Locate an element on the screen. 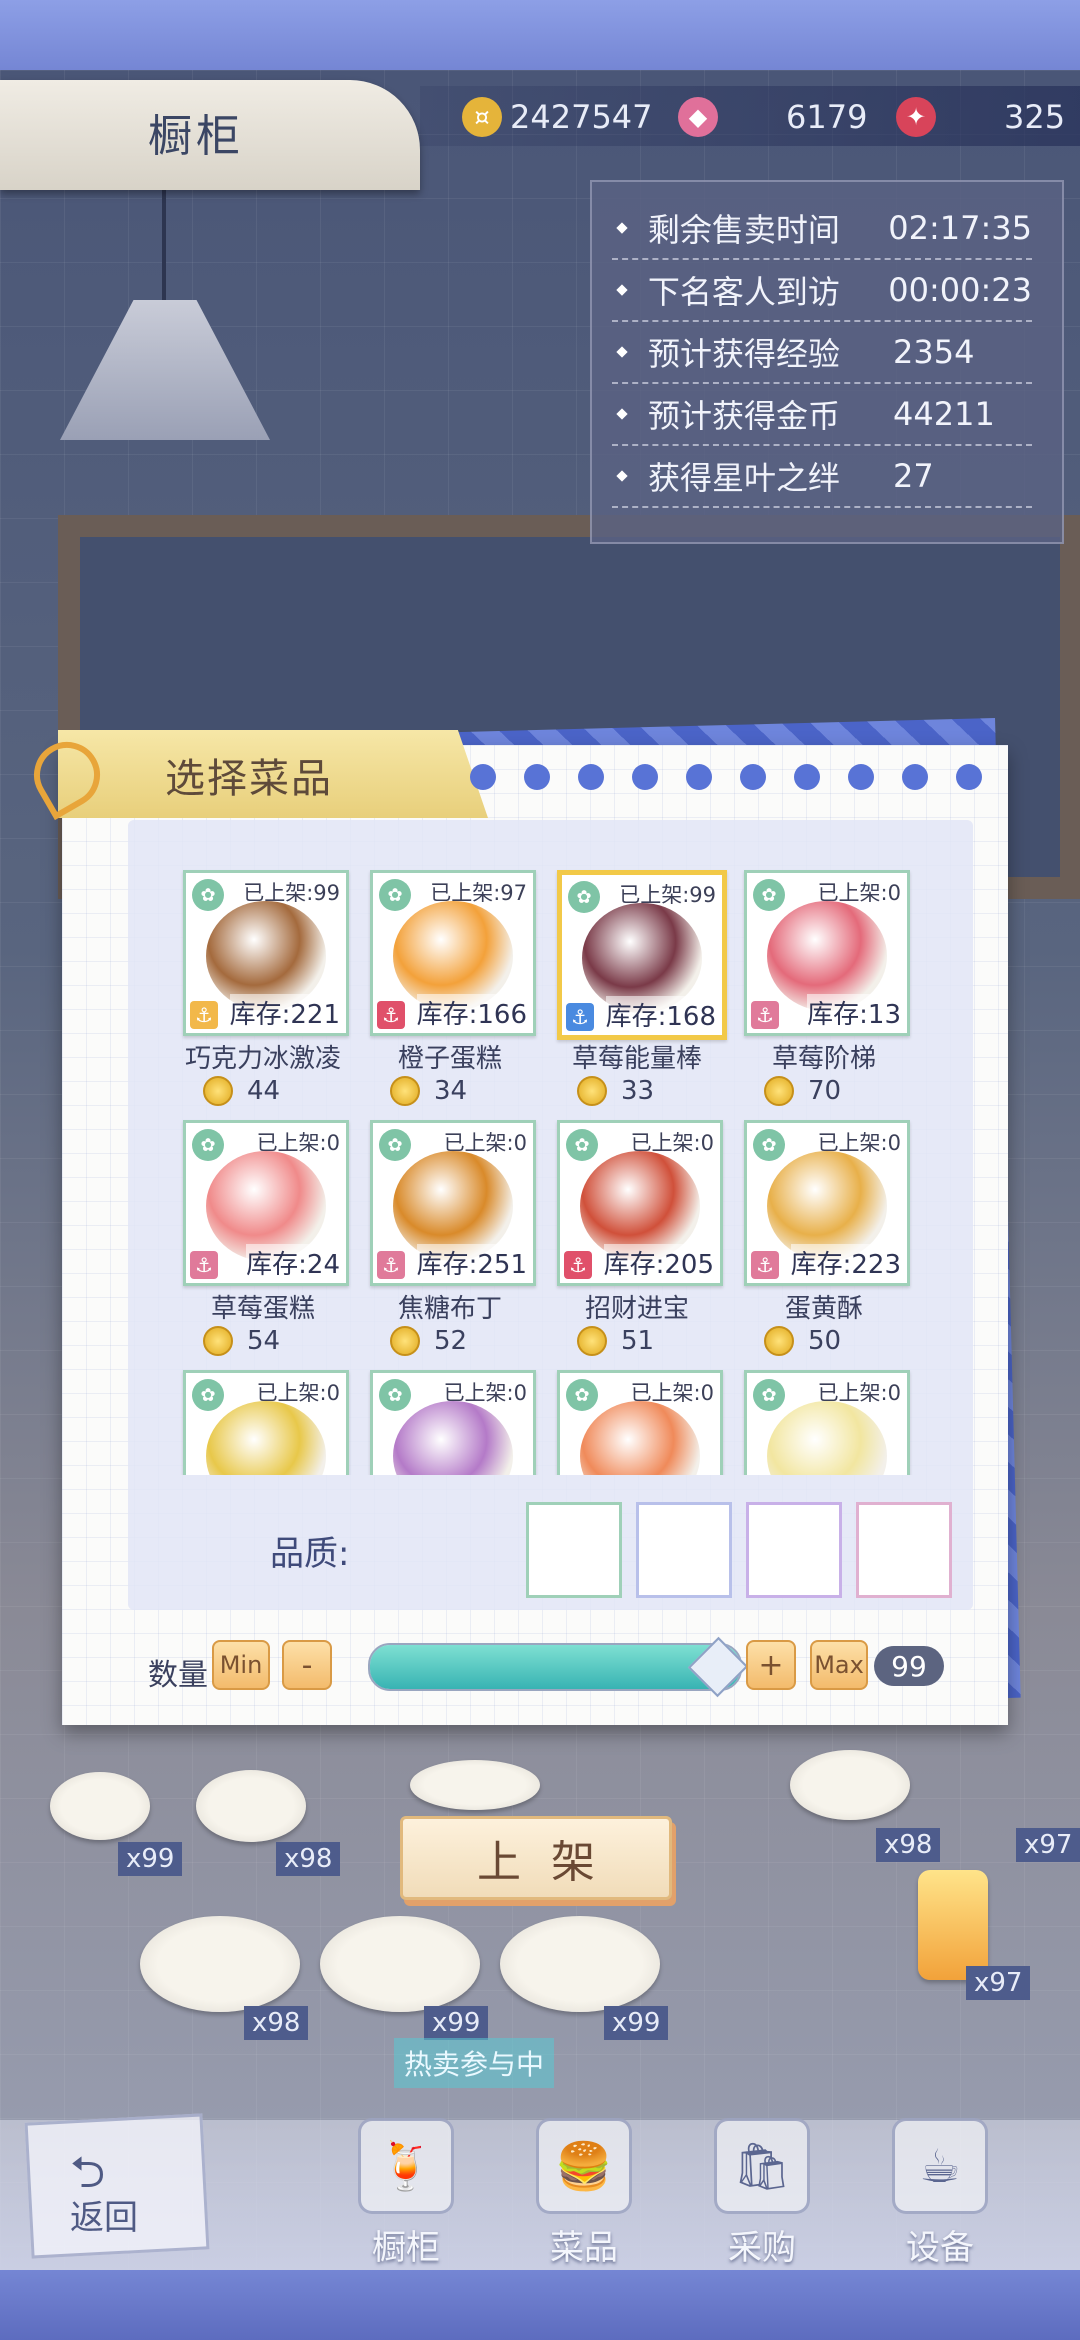  shelf-count: x98 is located at coordinates (276, 2023).